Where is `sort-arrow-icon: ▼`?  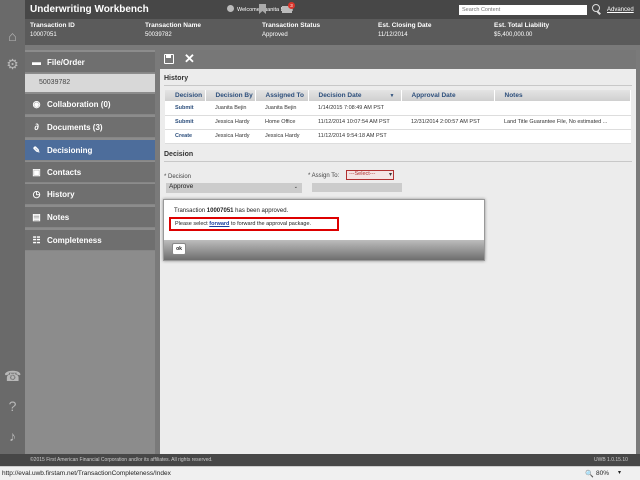 sort-arrow-icon: ▼ is located at coordinates (392, 96).